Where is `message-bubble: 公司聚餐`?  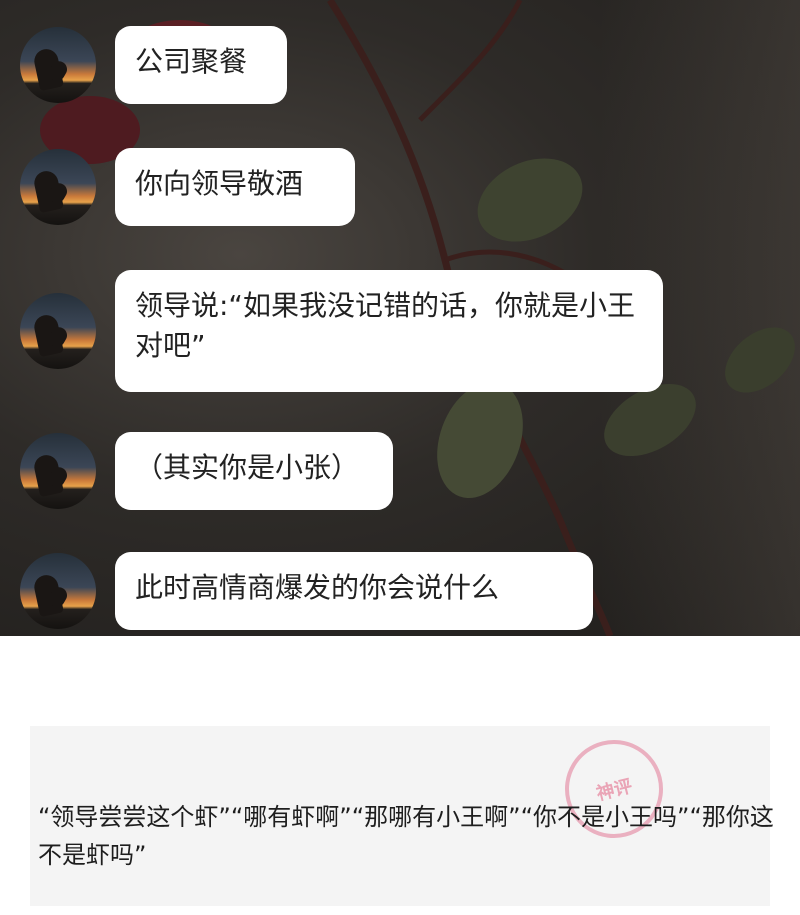 message-bubble: 公司聚餐 is located at coordinates (201, 65).